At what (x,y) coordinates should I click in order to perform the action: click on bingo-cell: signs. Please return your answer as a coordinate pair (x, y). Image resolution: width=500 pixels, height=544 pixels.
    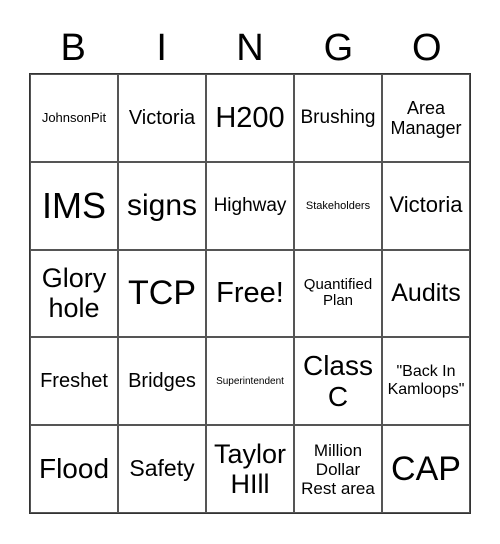
    Looking at the image, I should click on (162, 205).